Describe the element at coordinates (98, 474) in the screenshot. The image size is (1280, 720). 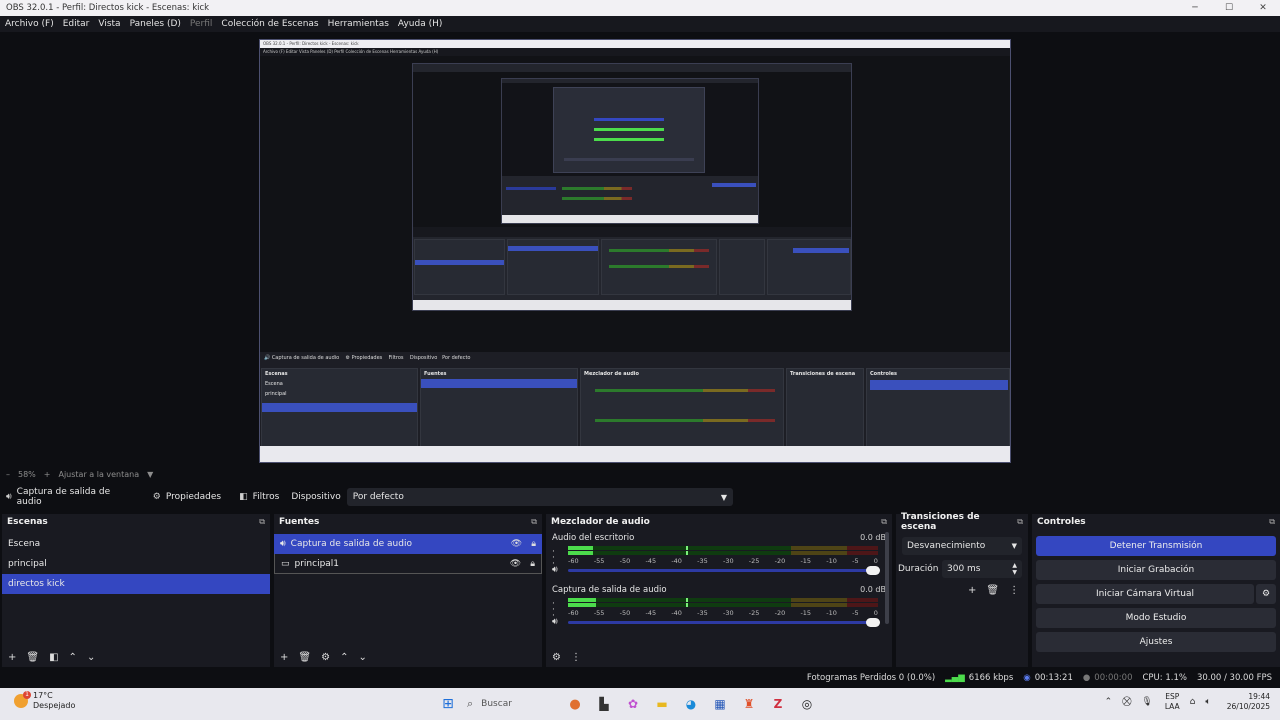
I see `fit-window-label: Ajustar a la ventana` at that location.